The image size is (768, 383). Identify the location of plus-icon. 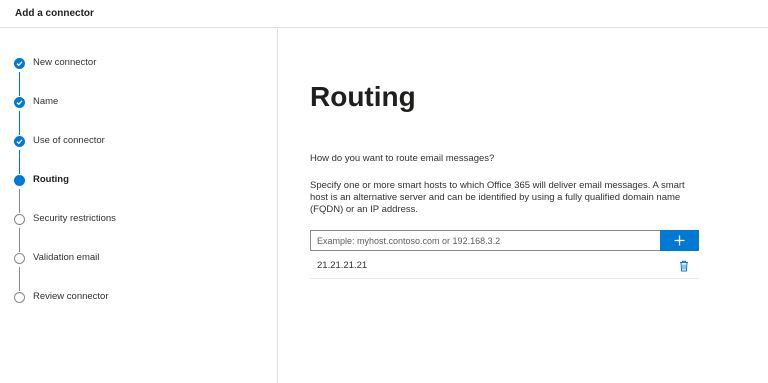
(679, 240).